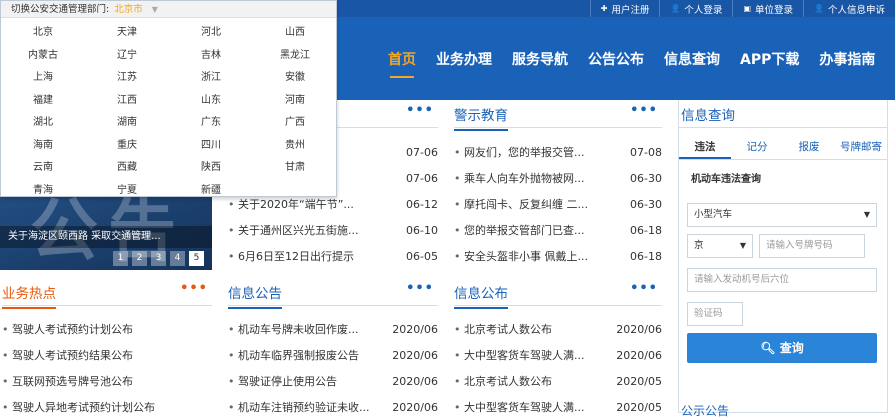  What do you see at coordinates (481, 117) in the screenshot?
I see `warning-edu-title: 警示教育` at bounding box center [481, 117].